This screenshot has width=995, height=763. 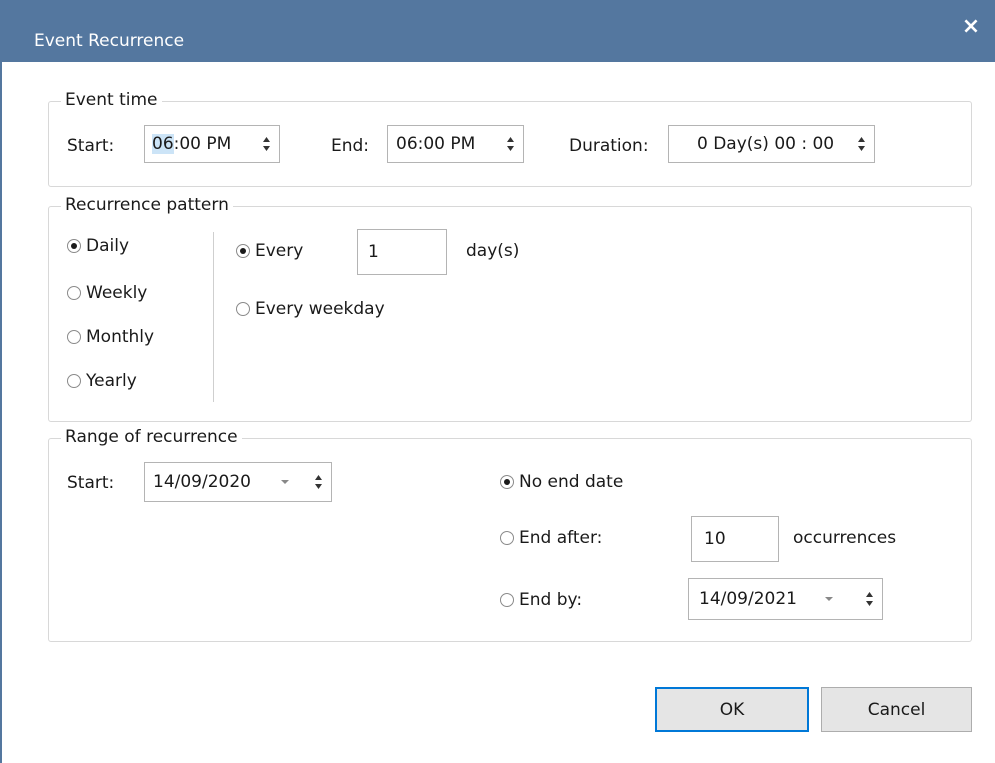 What do you see at coordinates (715, 539) in the screenshot?
I see `end-after-value: 10` at bounding box center [715, 539].